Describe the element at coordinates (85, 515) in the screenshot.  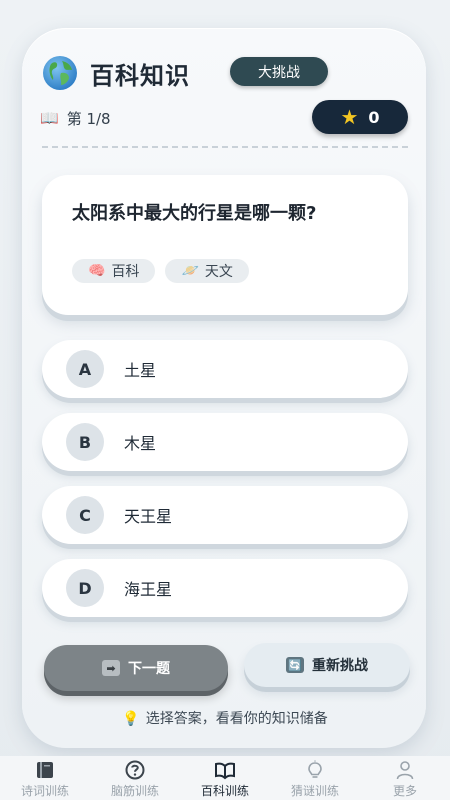
I see `option-letter: C` at that location.